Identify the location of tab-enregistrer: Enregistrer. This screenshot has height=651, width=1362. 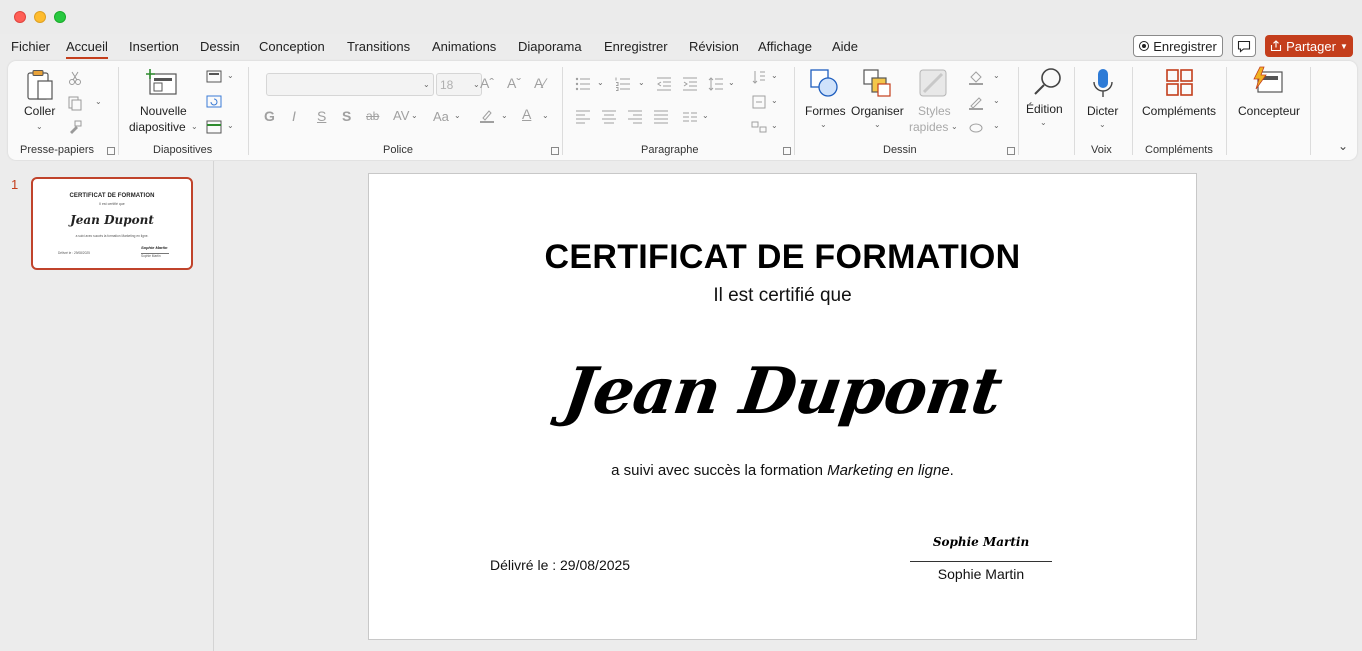
(636, 46).